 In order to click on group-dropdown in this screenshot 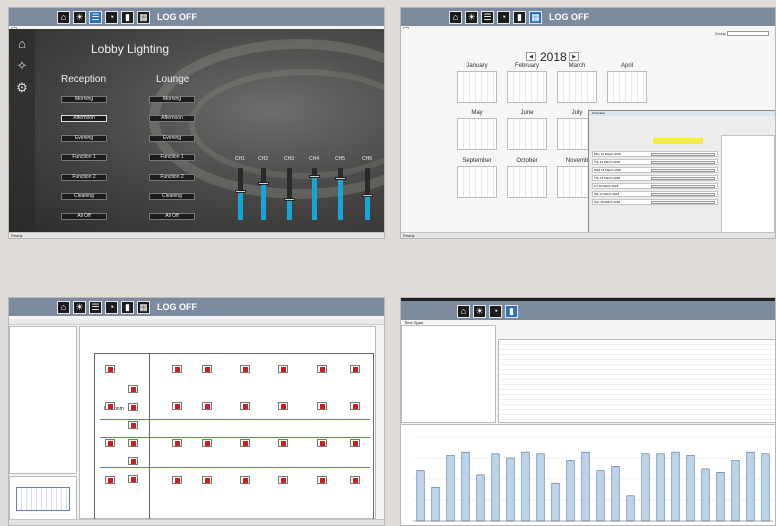, I will do `click(748, 34)`.